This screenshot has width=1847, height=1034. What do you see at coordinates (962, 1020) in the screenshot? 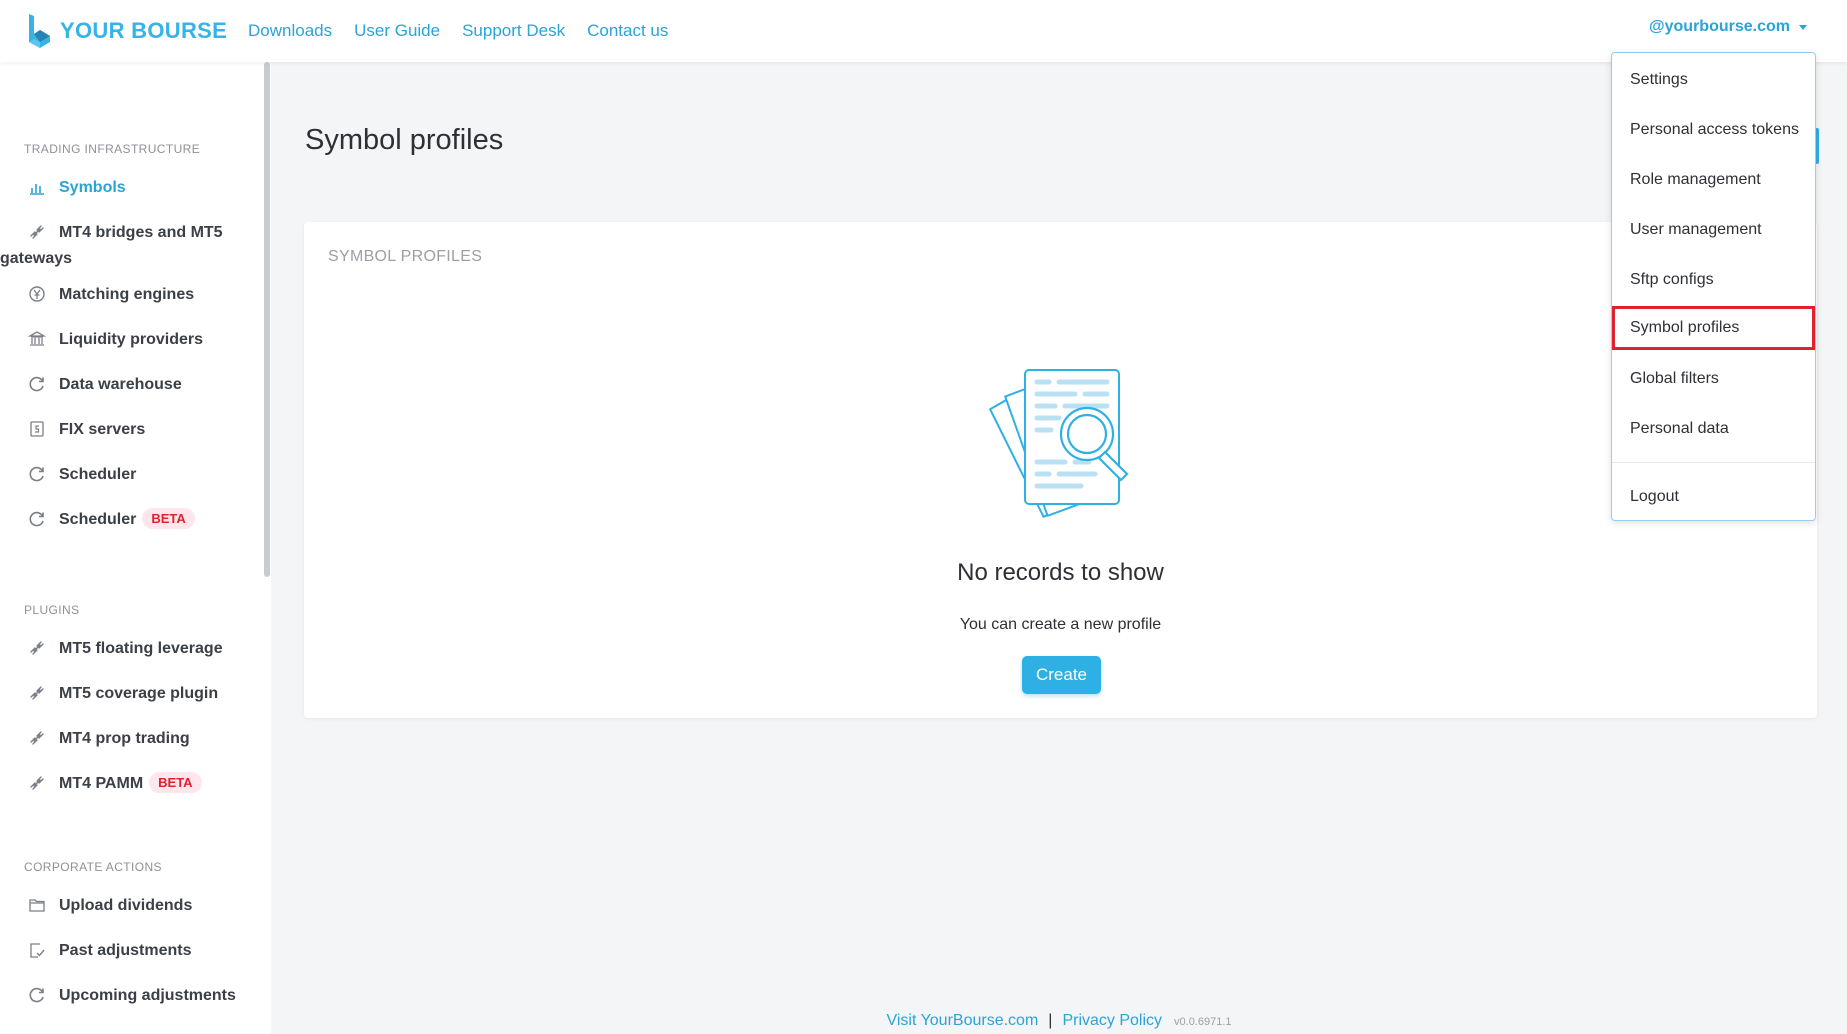
I see `visit-yourbourse-link: Visit YourBourse.com` at bounding box center [962, 1020].